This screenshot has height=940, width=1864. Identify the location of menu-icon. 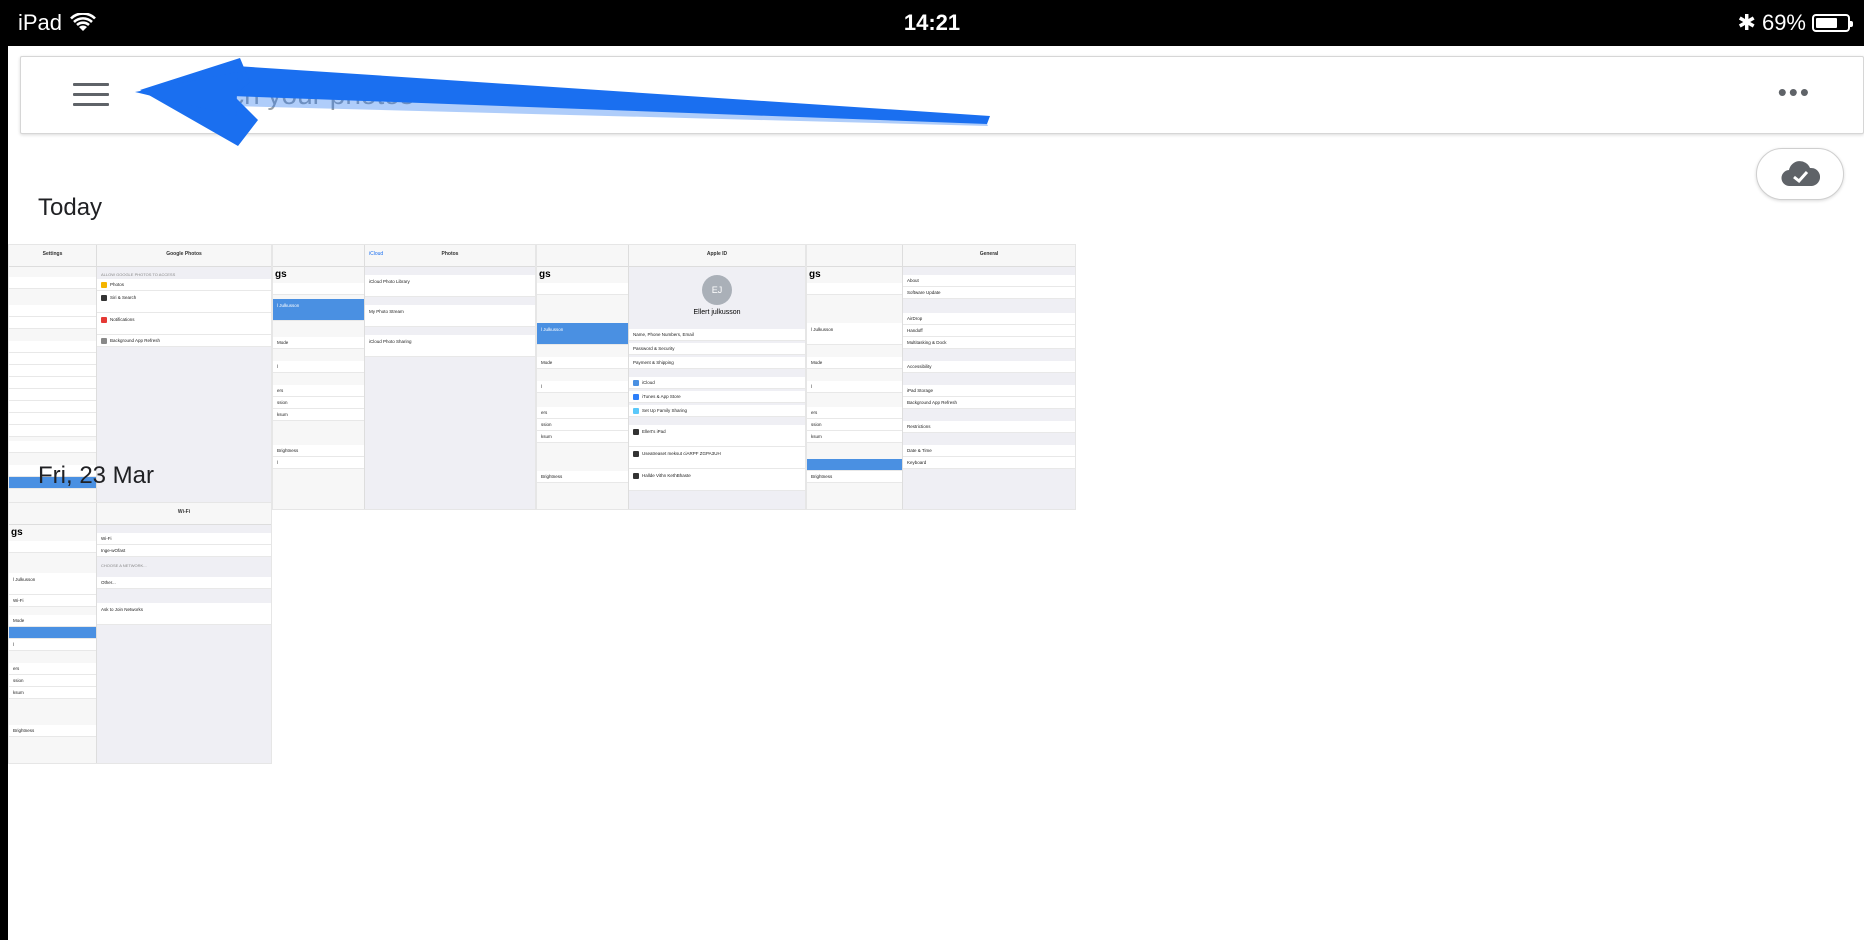
(91, 95).